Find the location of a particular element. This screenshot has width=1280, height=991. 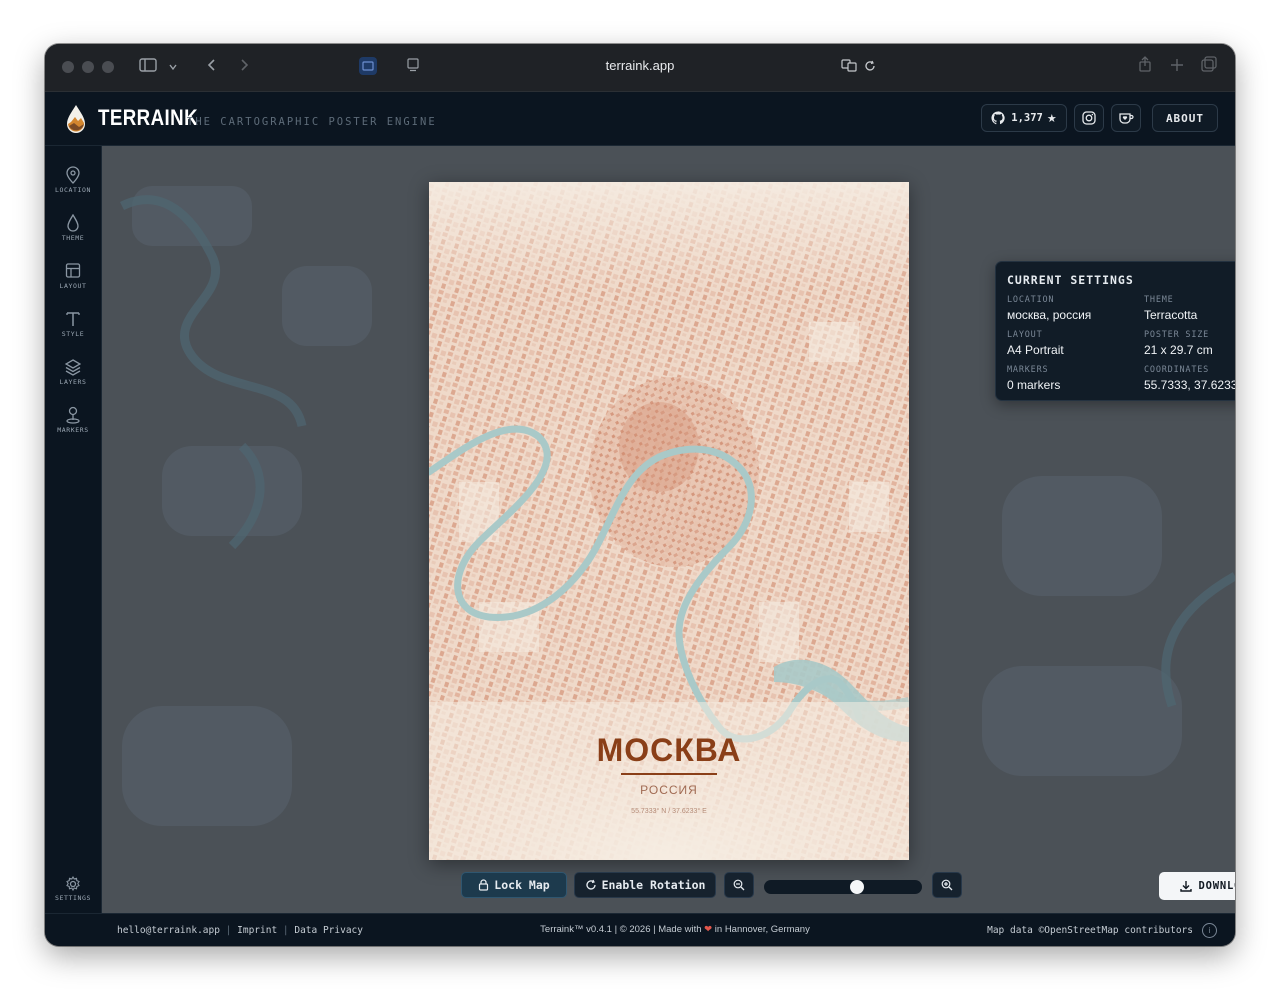

instagram-icon is located at coordinates (1089, 118).